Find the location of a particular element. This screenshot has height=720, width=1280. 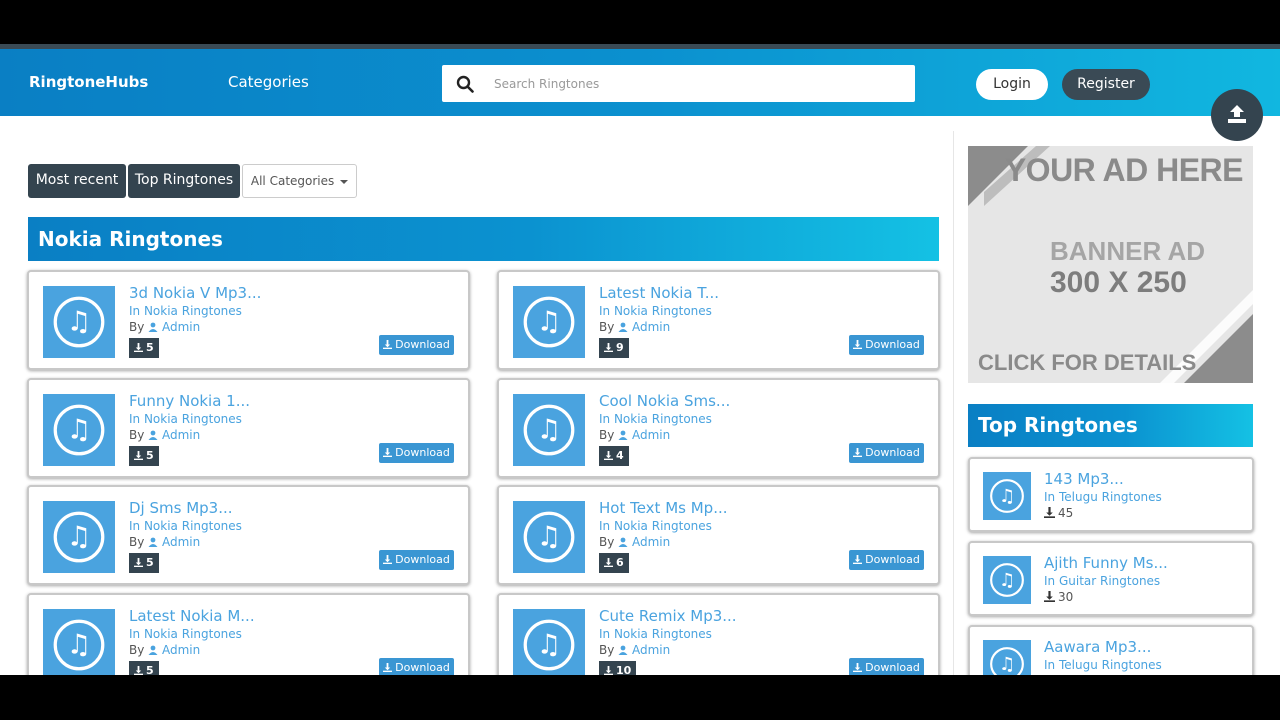

section-header: Nokia Ringtones is located at coordinates (483, 239).